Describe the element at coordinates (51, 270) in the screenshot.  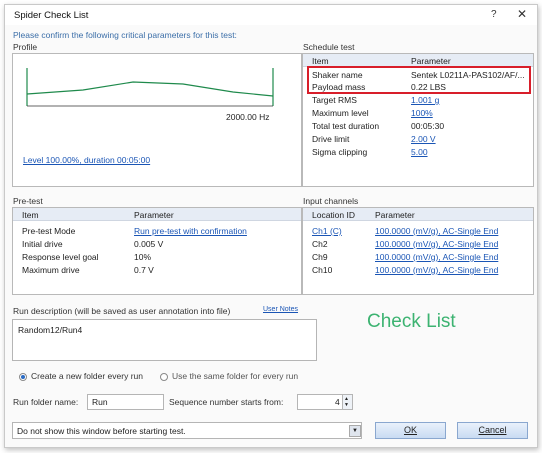
I see `pretest-item: Maximum drive` at that location.